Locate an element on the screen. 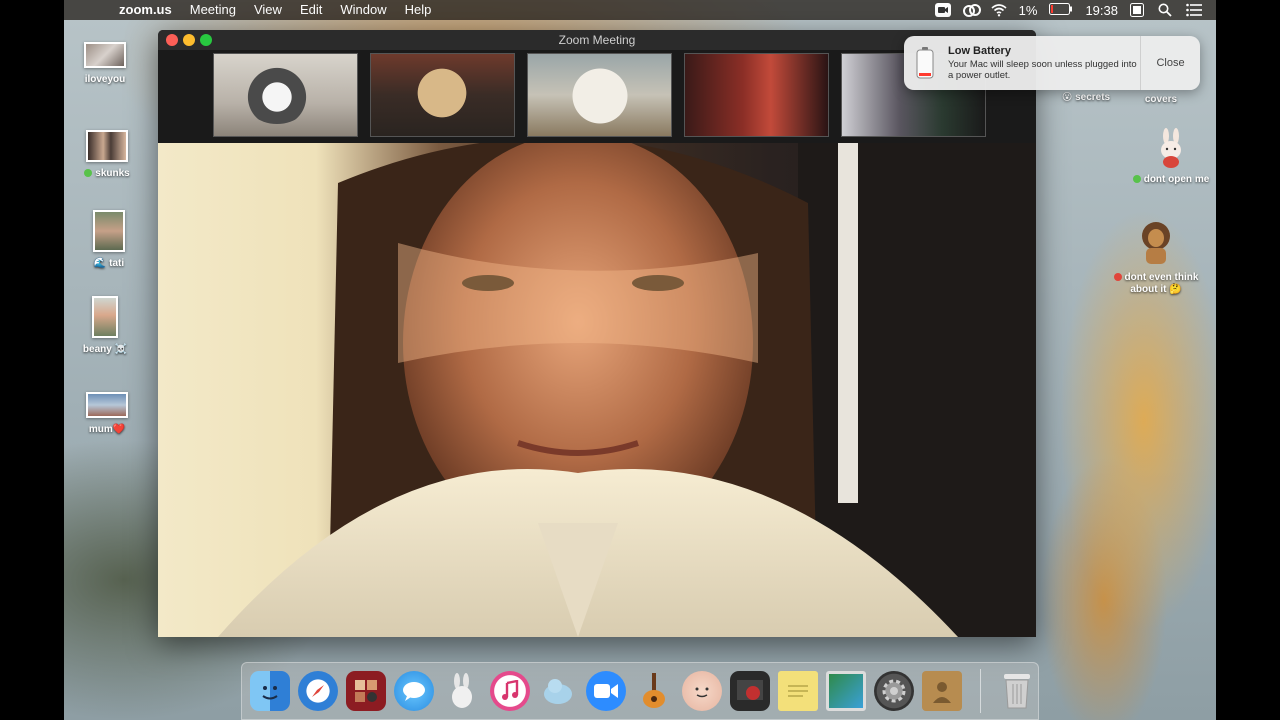 The height and width of the screenshot is (720, 1280). battery-percent: 1% is located at coordinates (1028, 10).